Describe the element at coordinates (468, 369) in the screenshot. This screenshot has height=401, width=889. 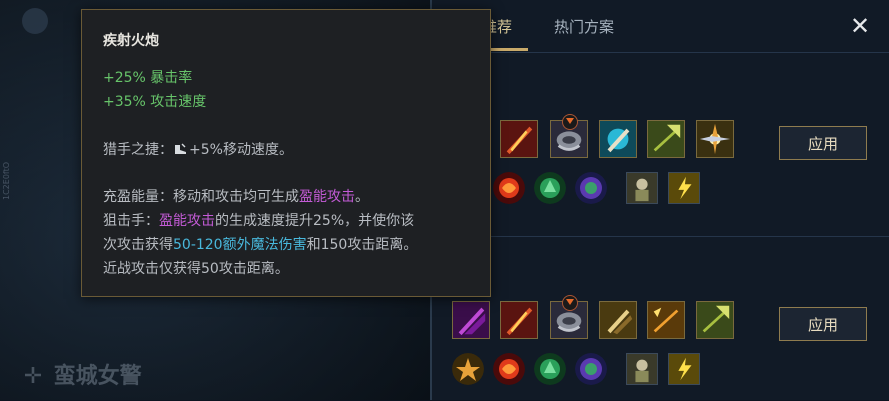
I see `precision-rune-icon` at that location.